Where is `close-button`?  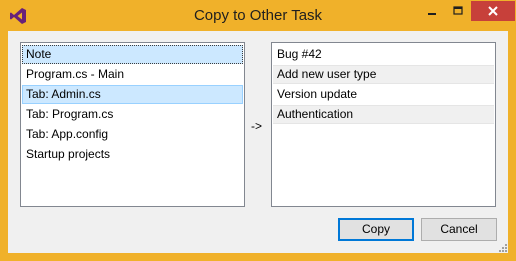 close-button is located at coordinates (493, 11).